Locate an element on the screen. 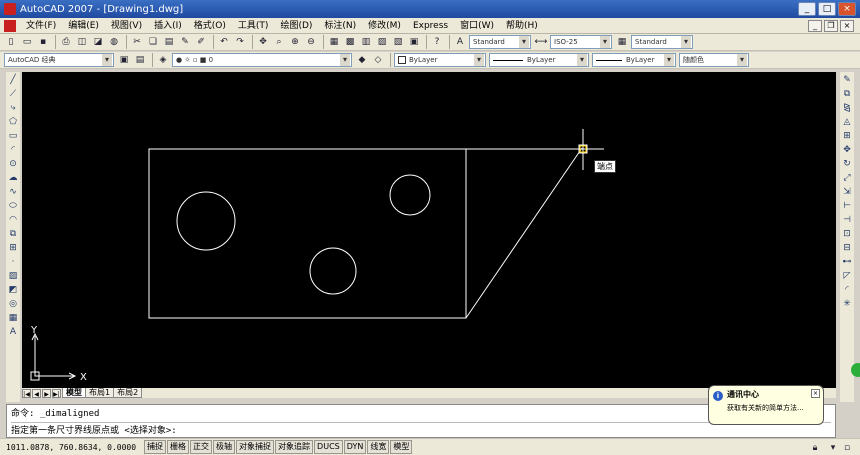 Image resolution: width=860 pixels, height=455 pixels. match-properties-icon: ✎ is located at coordinates (185, 42).